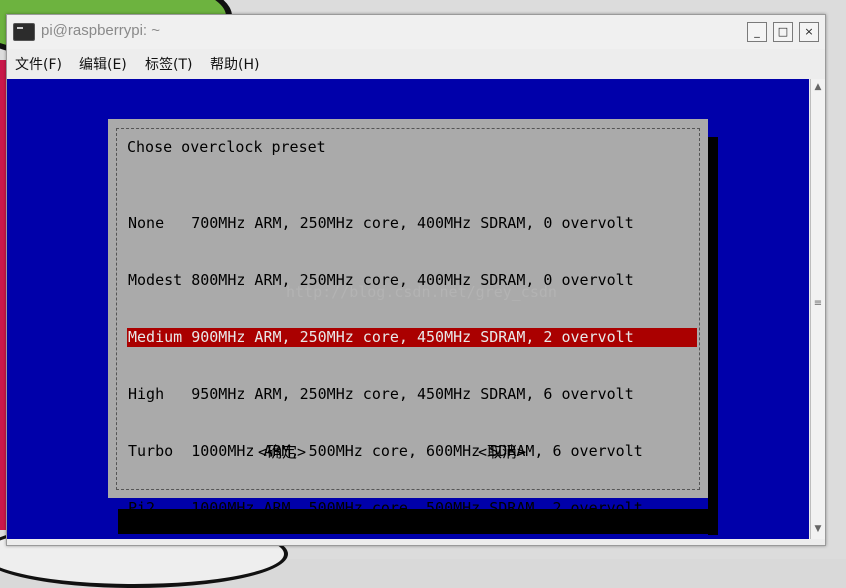  What do you see at coordinates (713, 336) in the screenshot?
I see `dialog-shadow-side` at bounding box center [713, 336].